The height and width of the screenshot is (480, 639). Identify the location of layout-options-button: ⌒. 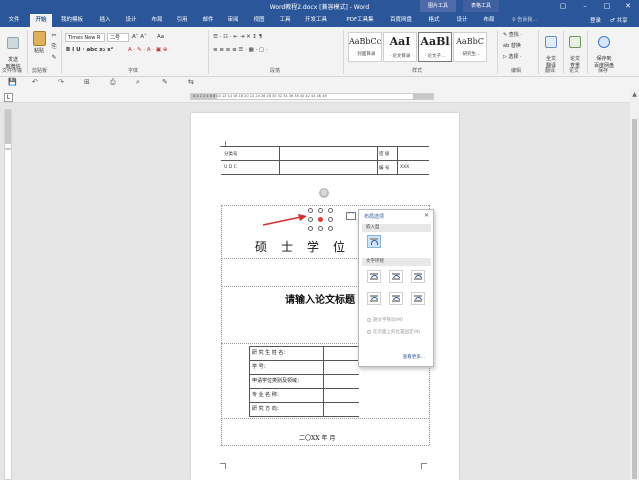
(351, 216).